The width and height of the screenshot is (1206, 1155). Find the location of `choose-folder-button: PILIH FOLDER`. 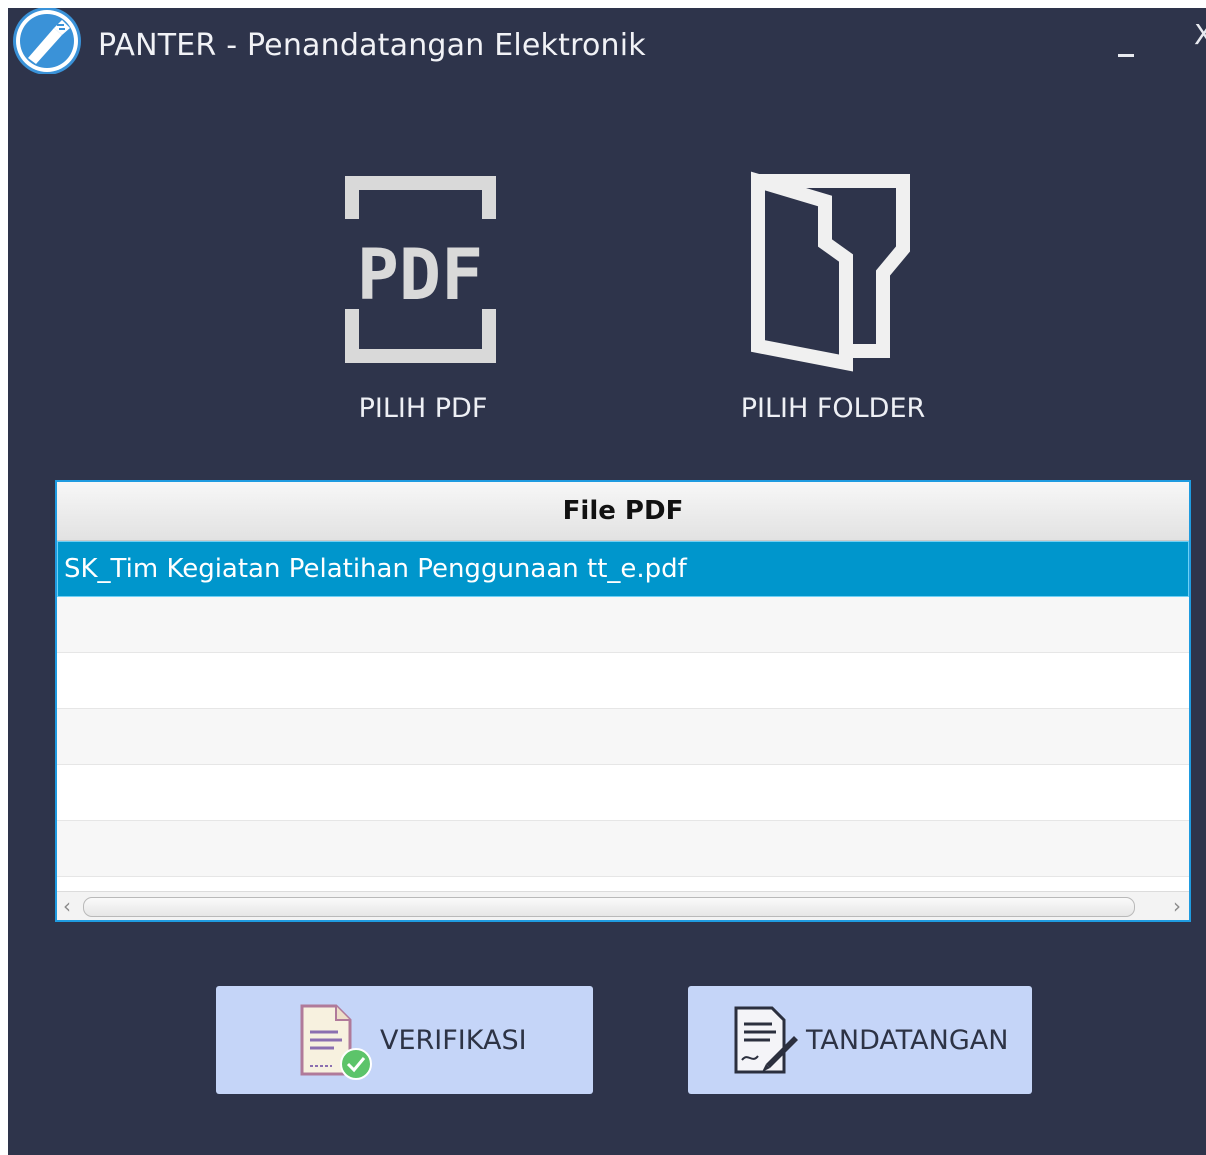

choose-folder-button: PILIH FOLDER is located at coordinates (833, 298).